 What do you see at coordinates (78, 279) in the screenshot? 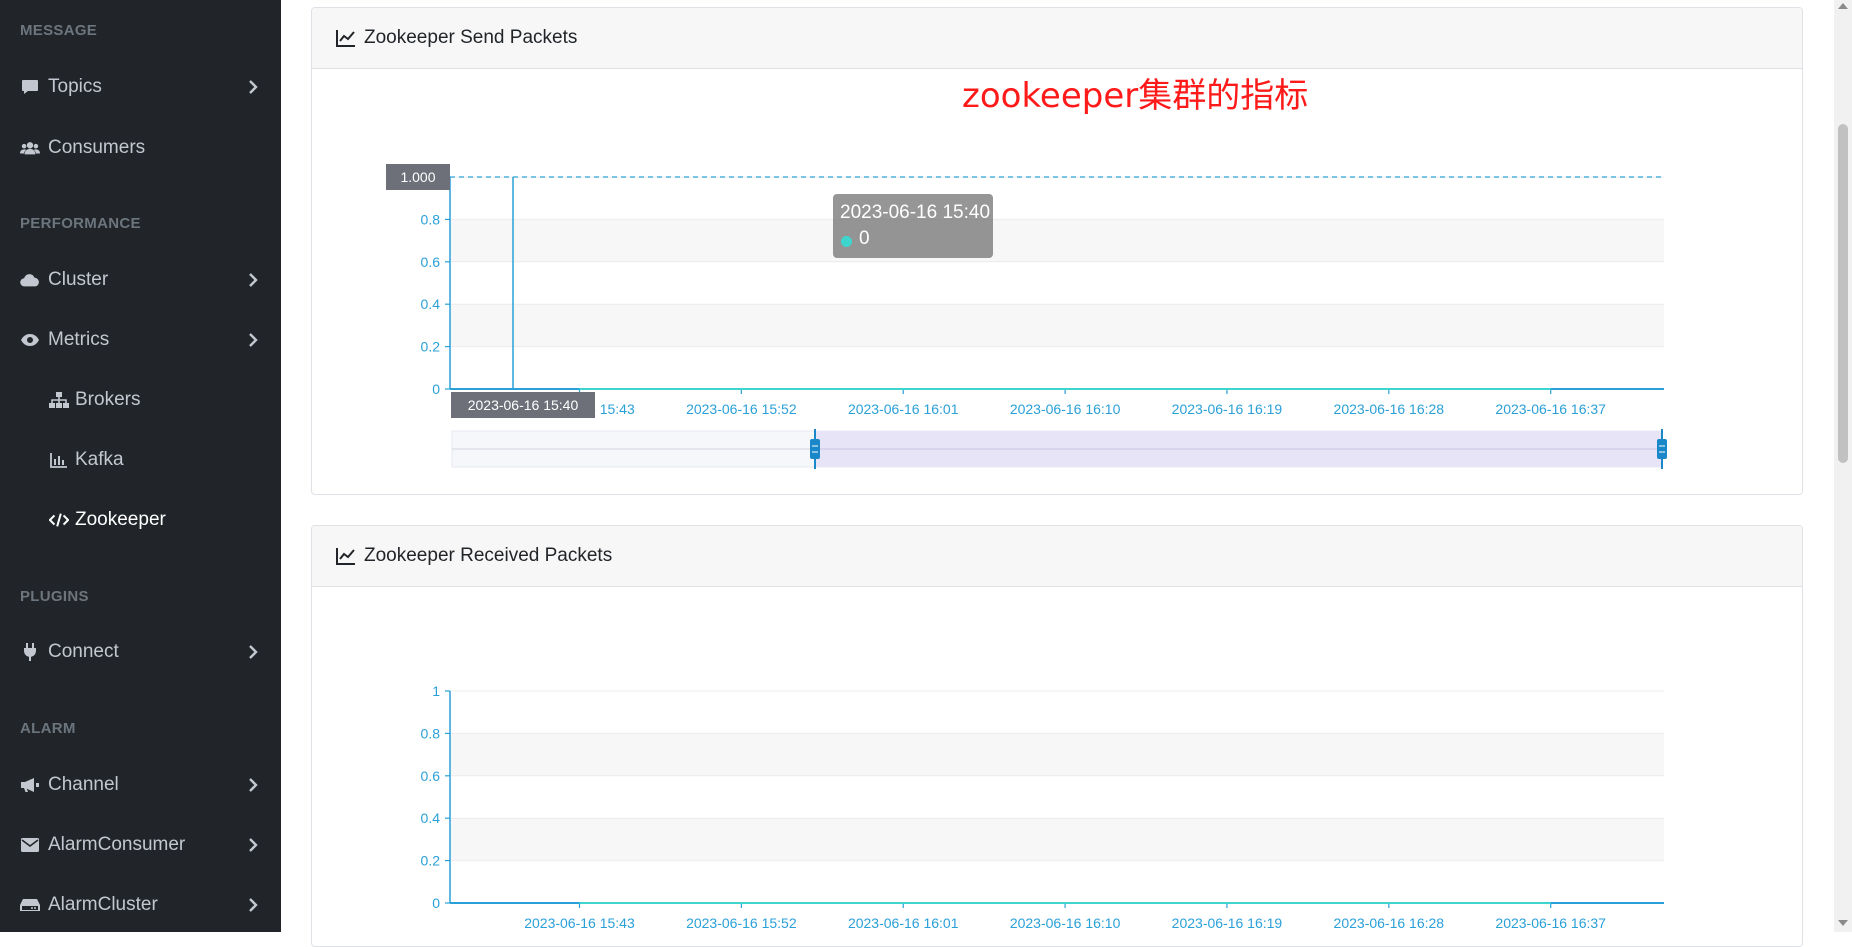
I see `sidebar-item-label: Cluster` at bounding box center [78, 279].